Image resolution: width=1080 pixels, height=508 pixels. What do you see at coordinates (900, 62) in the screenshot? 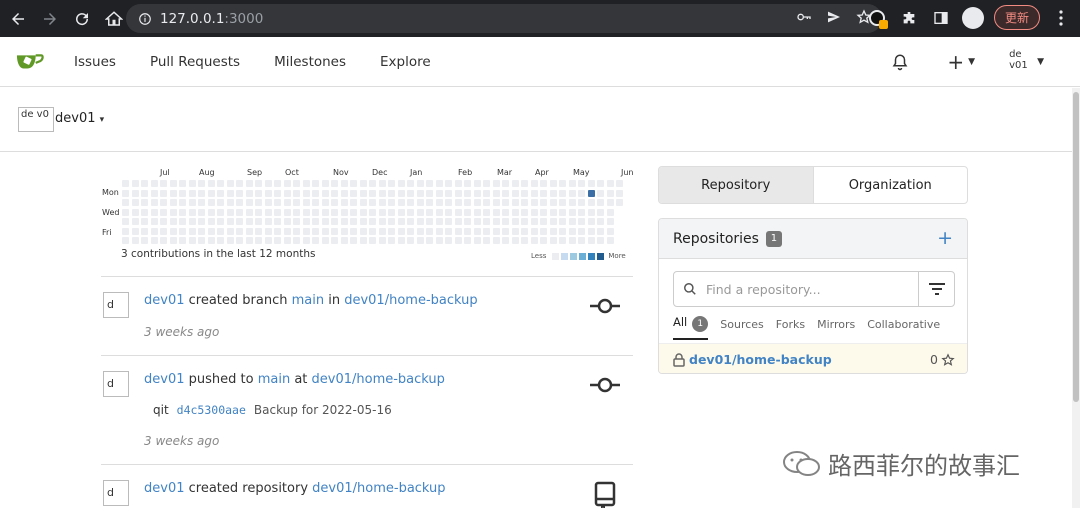
I see `bell-icon` at bounding box center [900, 62].